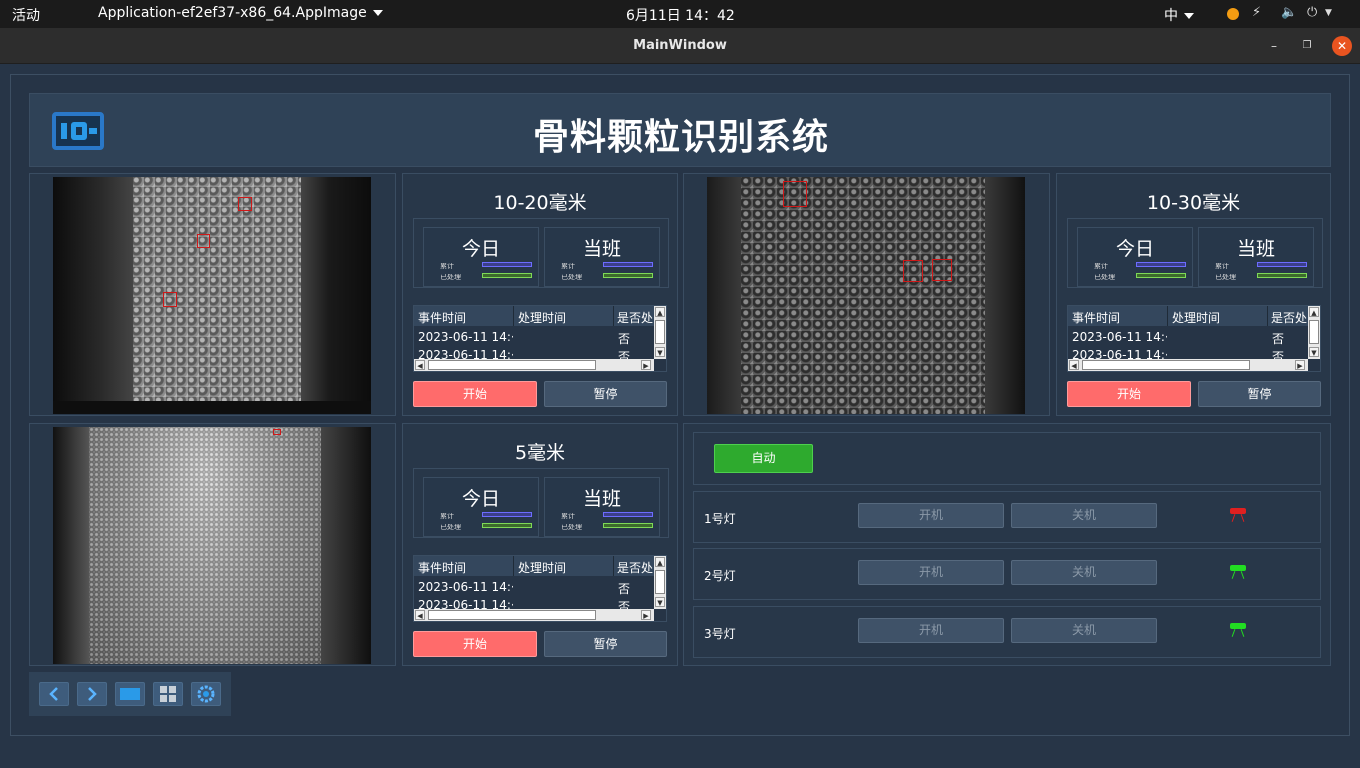  I want to click on total-bar, so click(628, 264).